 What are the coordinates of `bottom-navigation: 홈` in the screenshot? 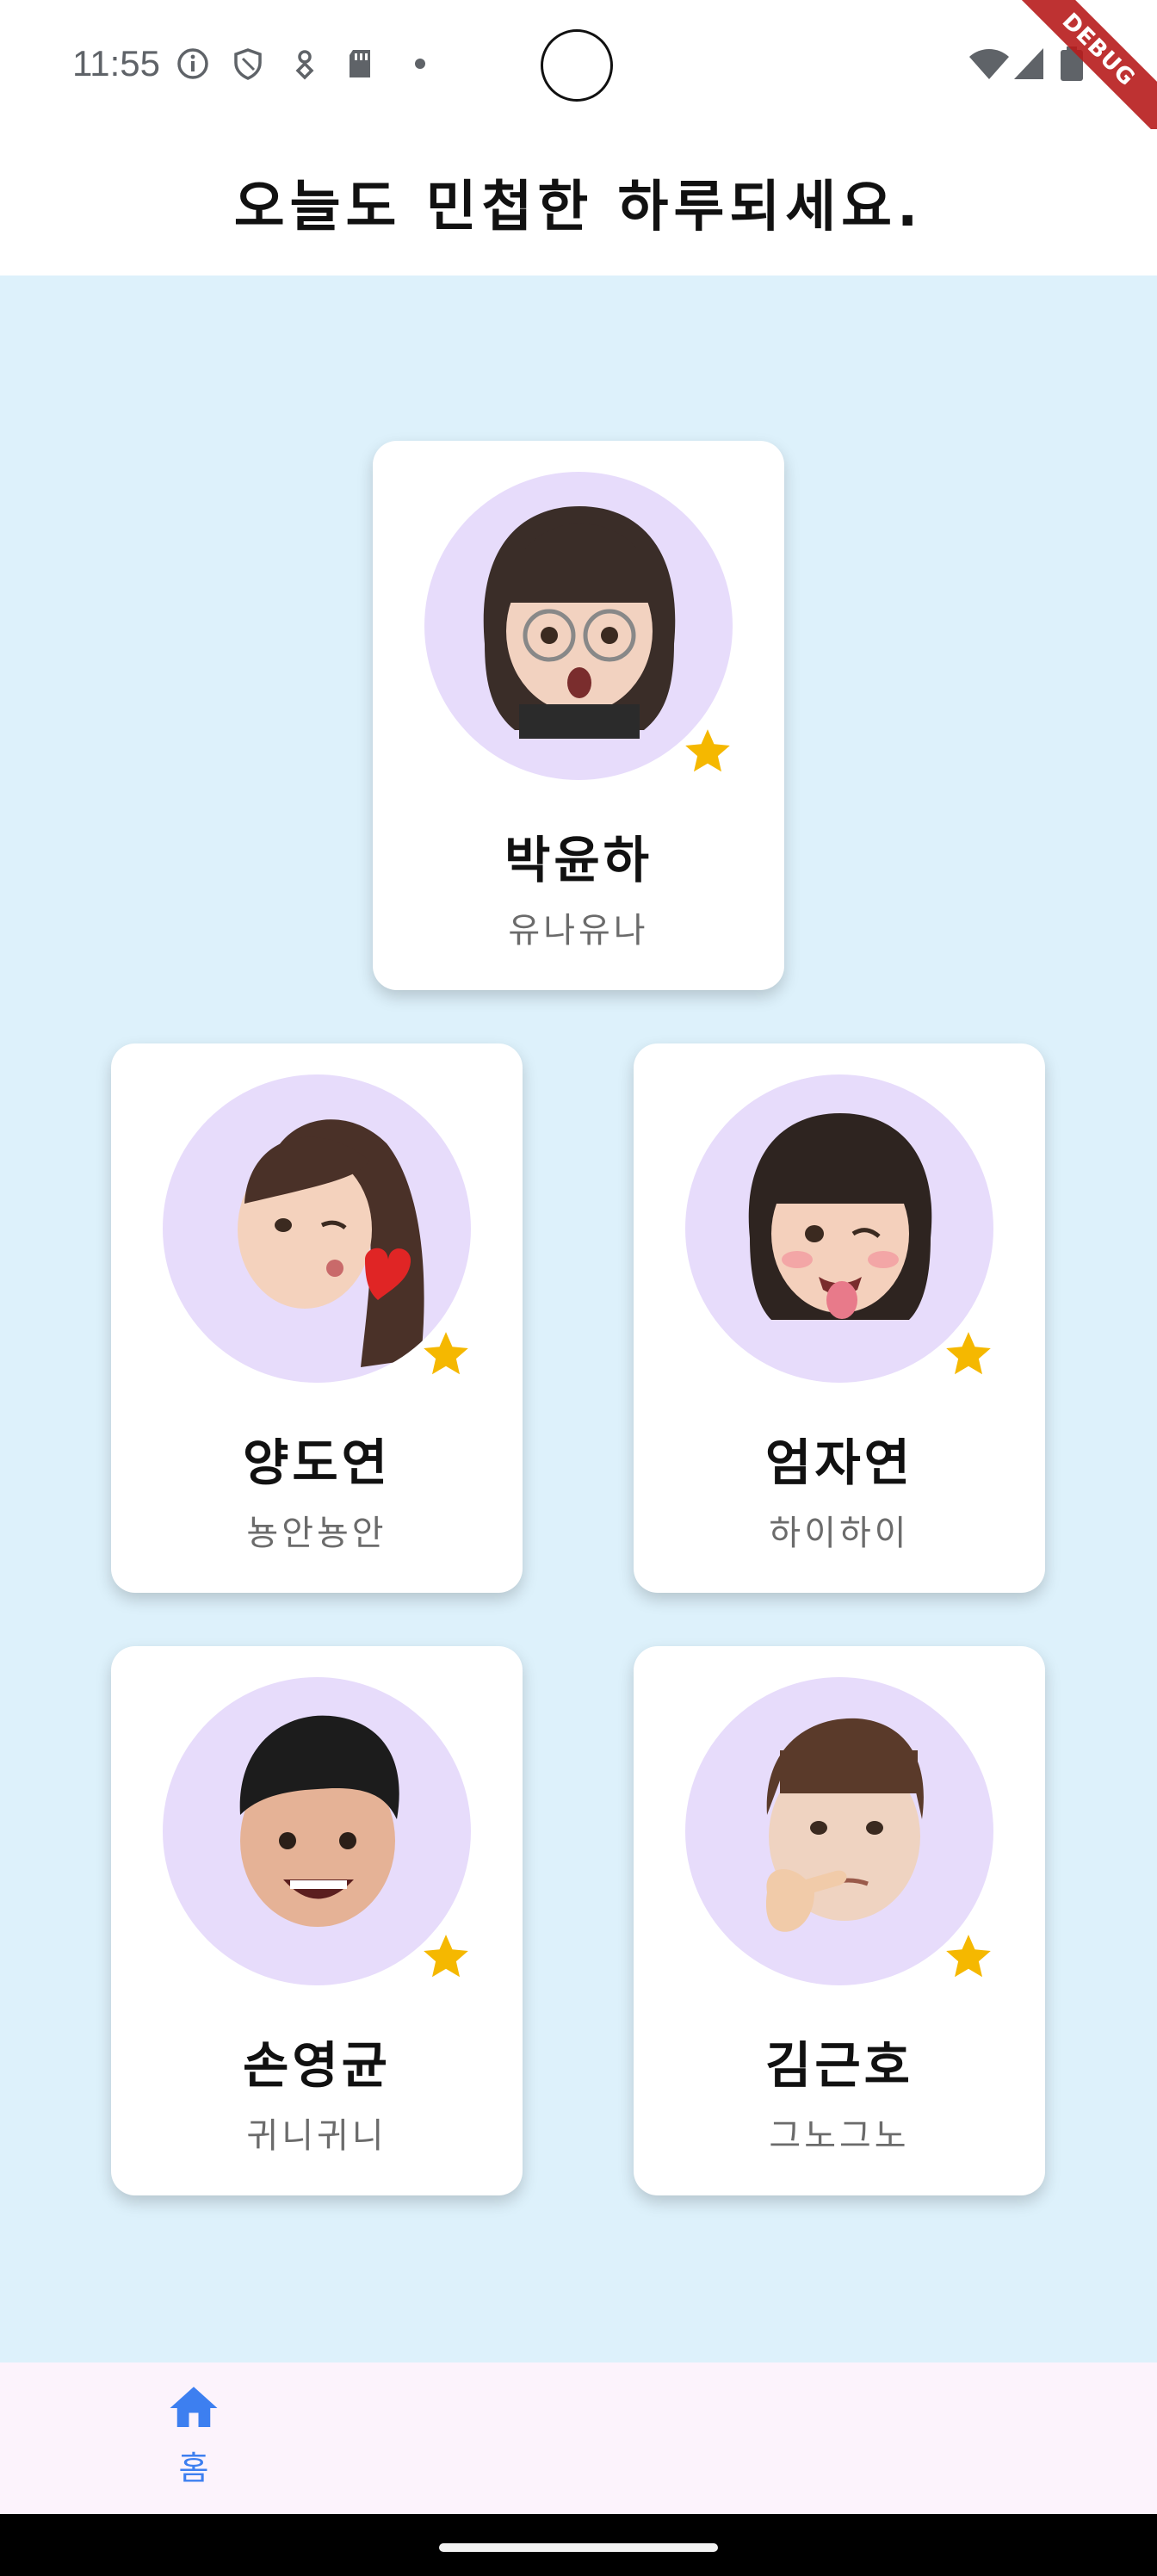 It's located at (579, 2438).